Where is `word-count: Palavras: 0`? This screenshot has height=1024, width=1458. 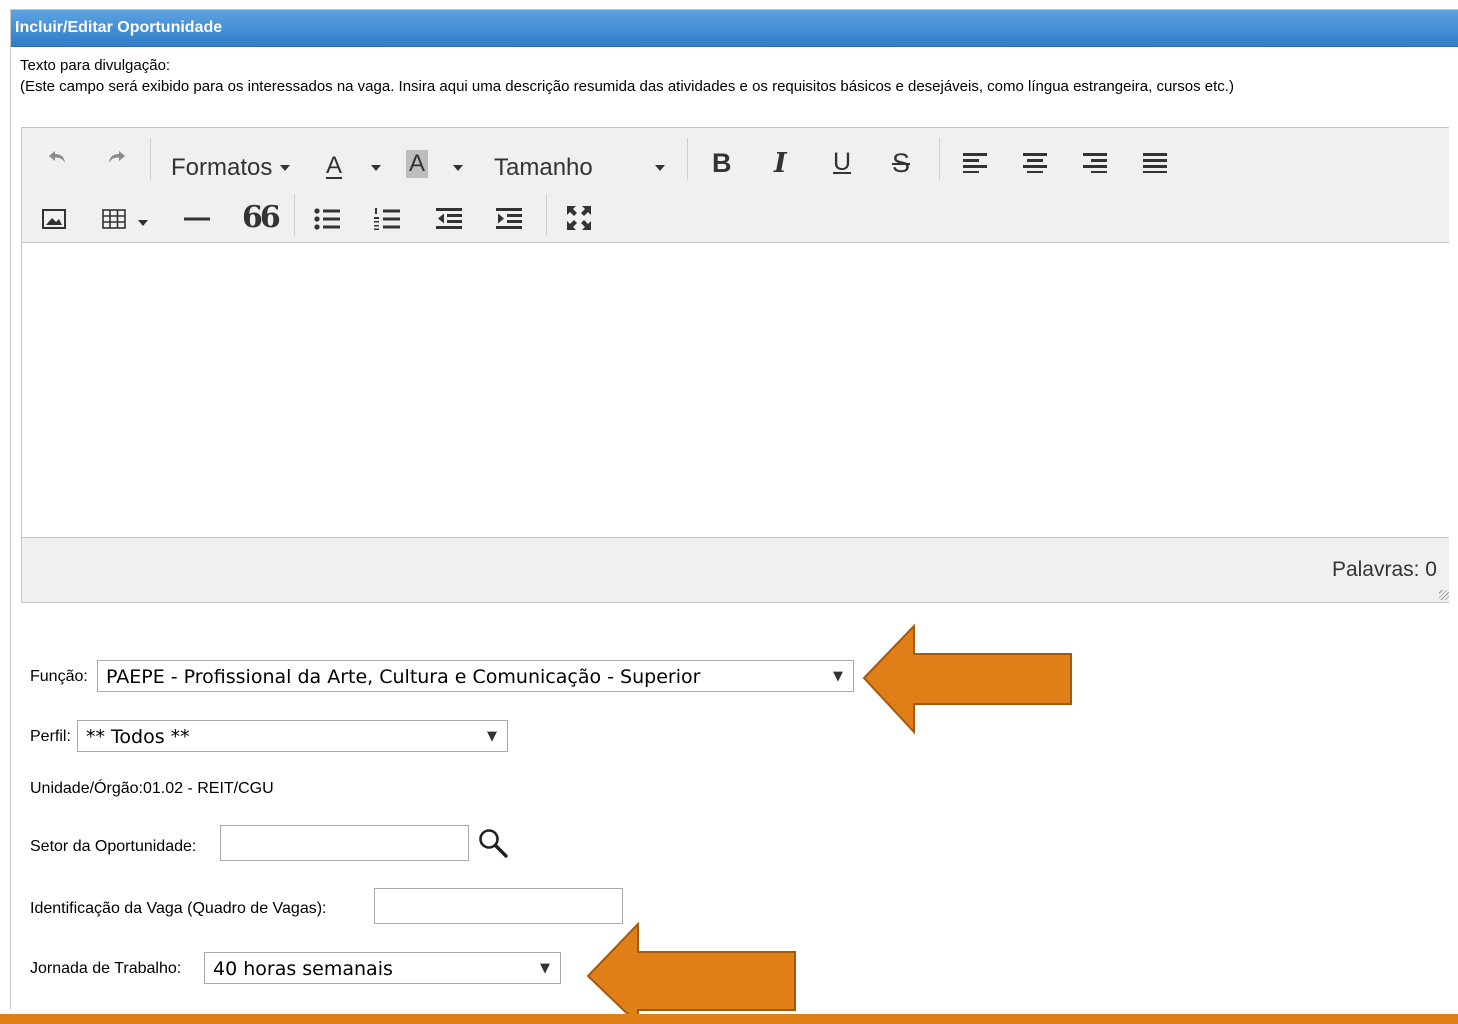
word-count: Palavras: 0 is located at coordinates (1384, 569).